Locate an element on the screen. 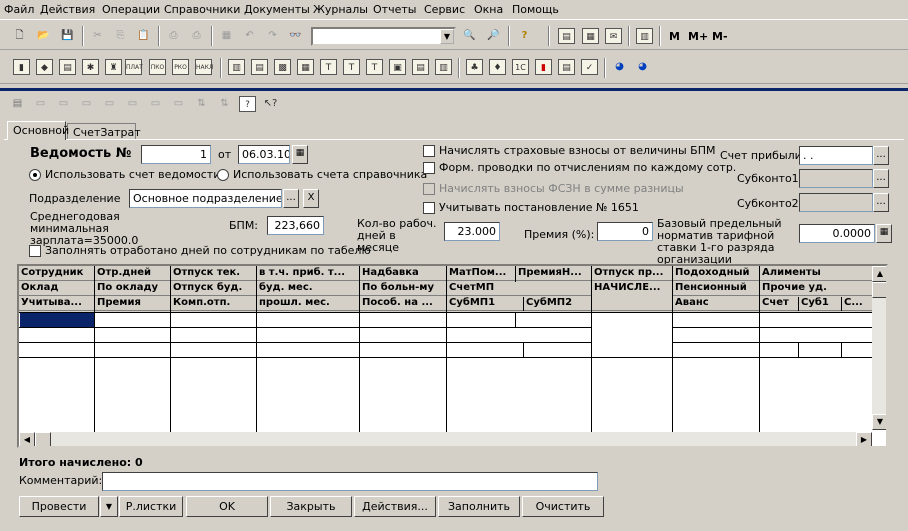 Image resolution: width=908 pixels, height=531 pixels. new-document-icon: 🗋 is located at coordinates (19, 36).